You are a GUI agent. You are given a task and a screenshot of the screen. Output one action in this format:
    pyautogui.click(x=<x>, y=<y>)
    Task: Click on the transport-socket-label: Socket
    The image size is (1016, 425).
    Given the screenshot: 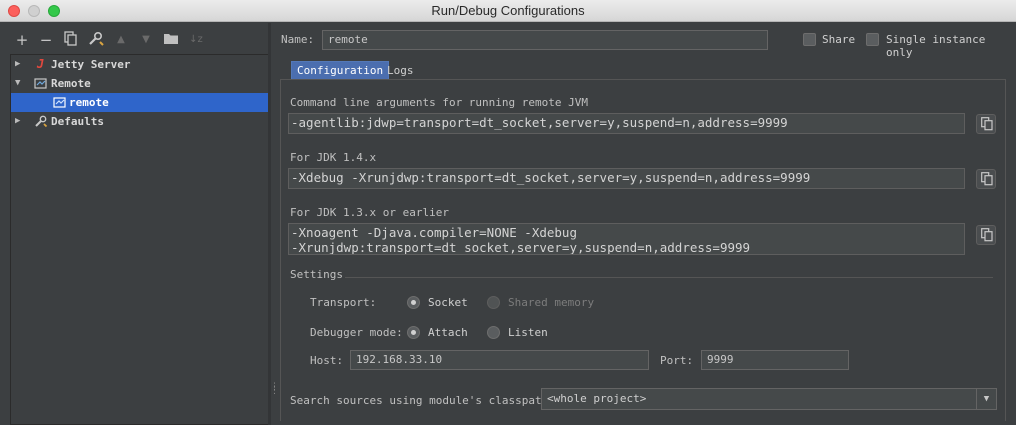 What is the action you would take?
    pyautogui.click(x=448, y=302)
    